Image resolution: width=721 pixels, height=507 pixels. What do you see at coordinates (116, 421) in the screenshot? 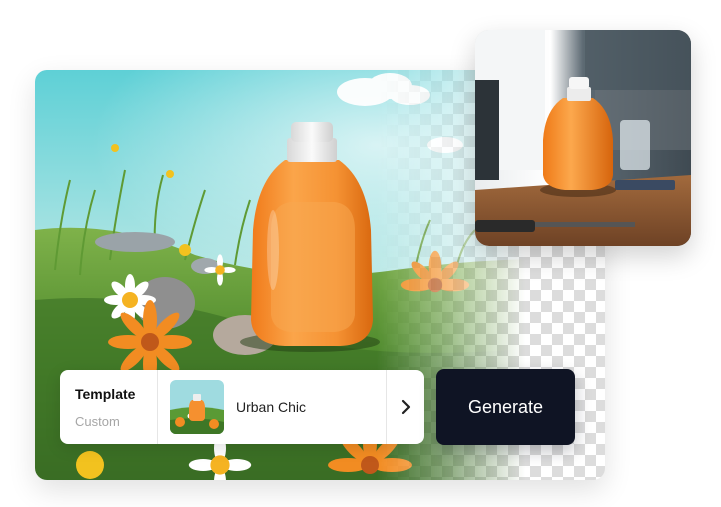
I see `template-custom-option: Custom` at bounding box center [116, 421].